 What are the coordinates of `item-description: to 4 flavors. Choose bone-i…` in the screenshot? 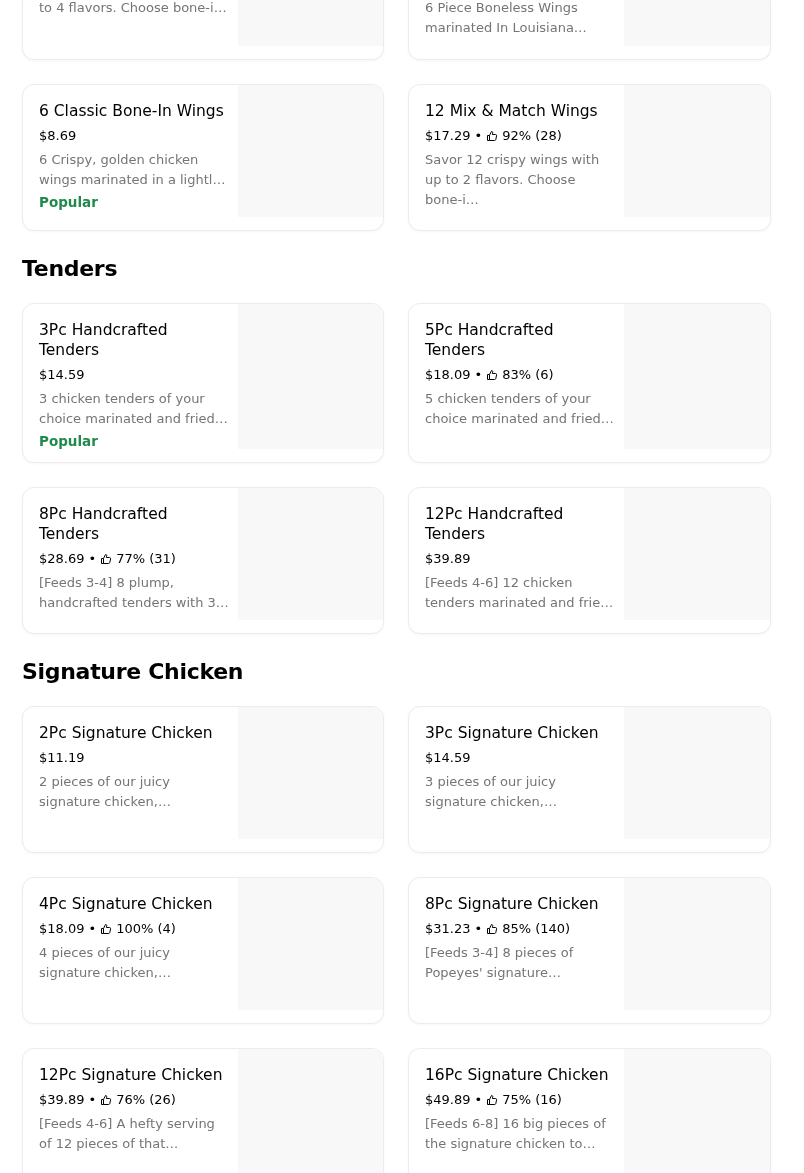 It's located at (133, 8).